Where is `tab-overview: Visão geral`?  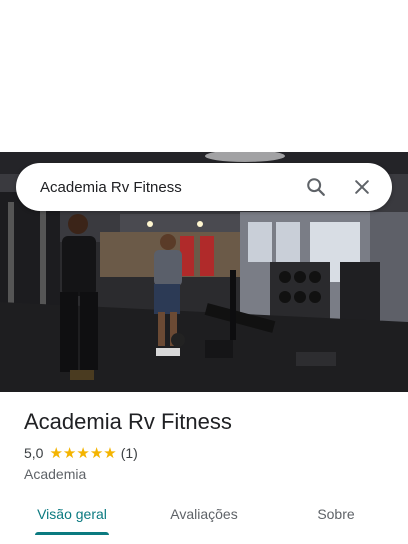
tab-overview: Visão geral is located at coordinates (72, 524).